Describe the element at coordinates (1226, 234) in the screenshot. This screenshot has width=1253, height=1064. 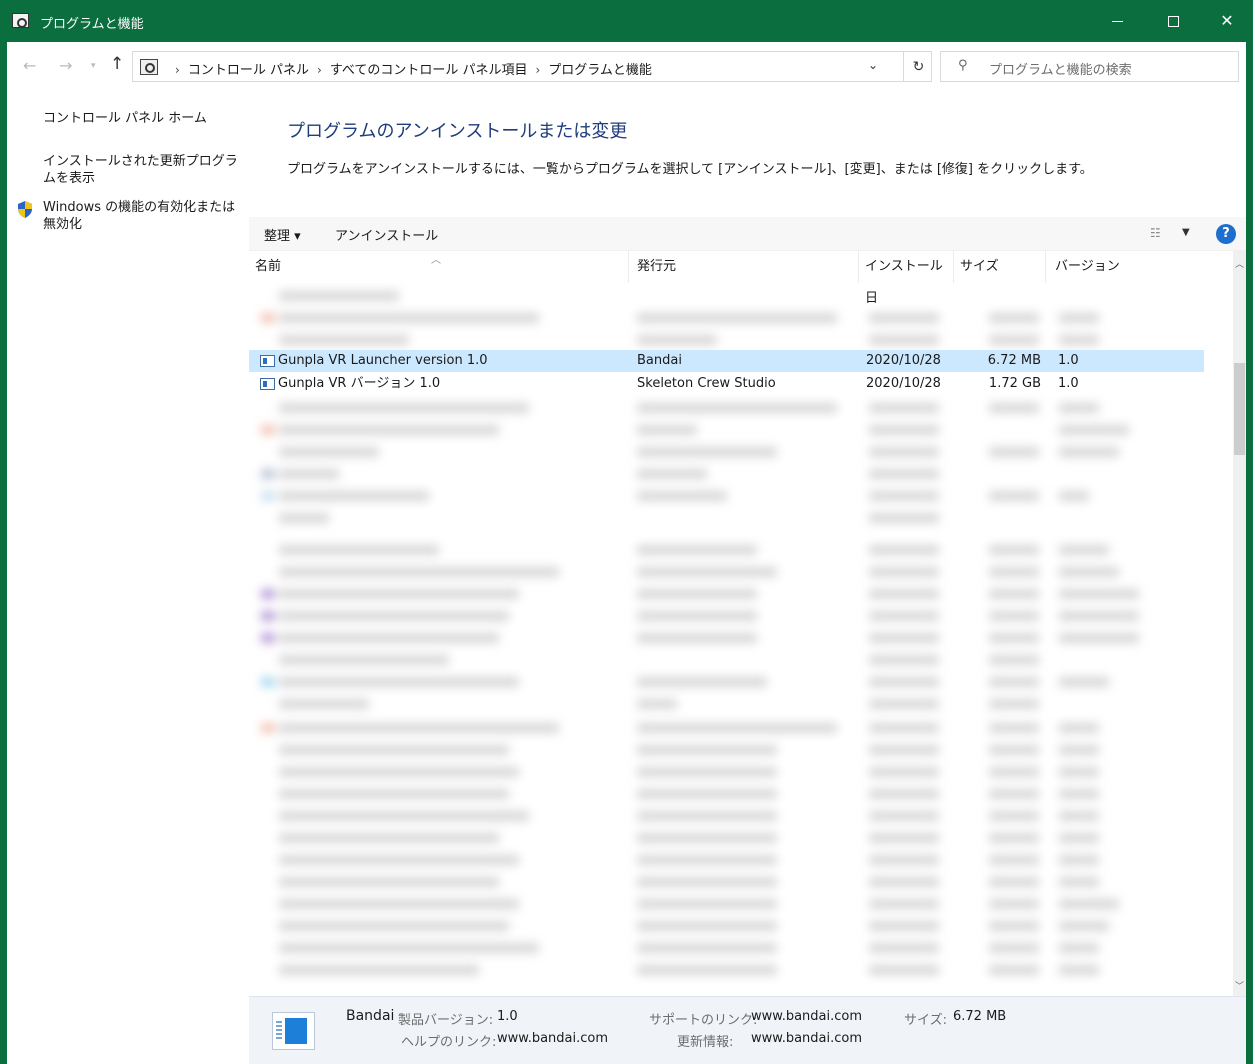
I see `help-icon: ?` at that location.